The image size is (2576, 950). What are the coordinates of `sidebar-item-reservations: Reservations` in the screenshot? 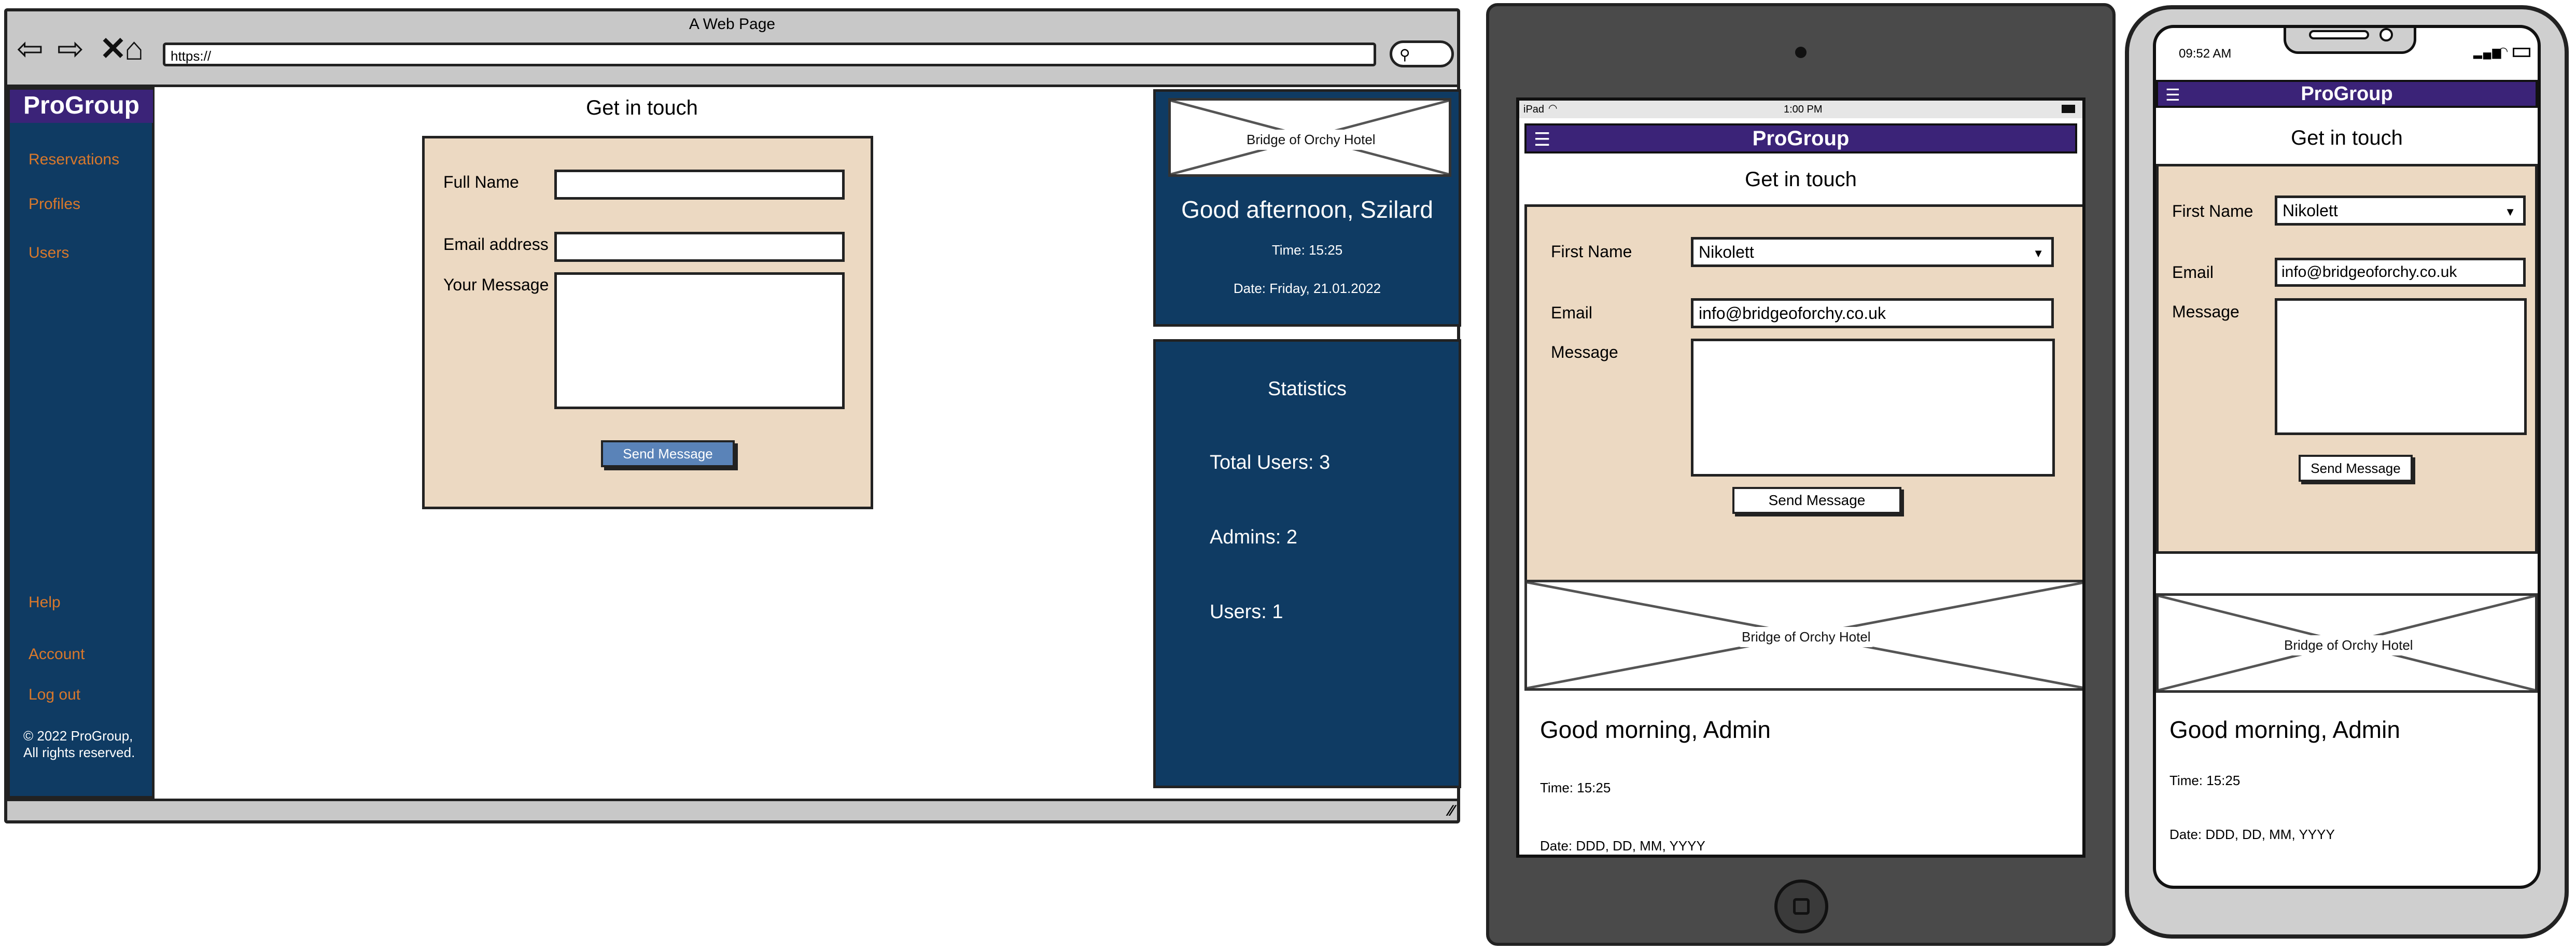 It's located at (74, 160).